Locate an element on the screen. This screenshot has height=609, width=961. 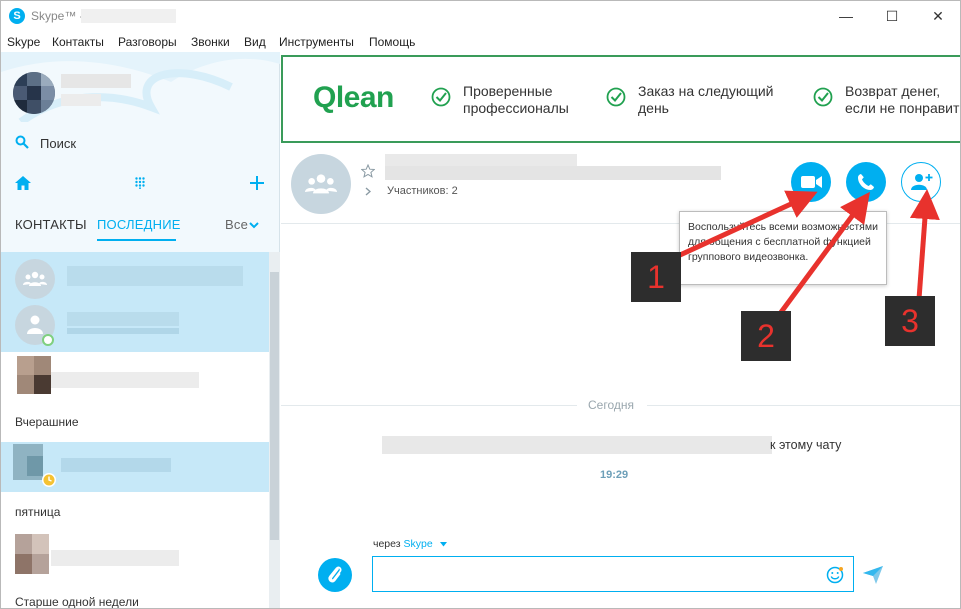
day-separator-label: Сегодня is located at coordinates (611, 405).